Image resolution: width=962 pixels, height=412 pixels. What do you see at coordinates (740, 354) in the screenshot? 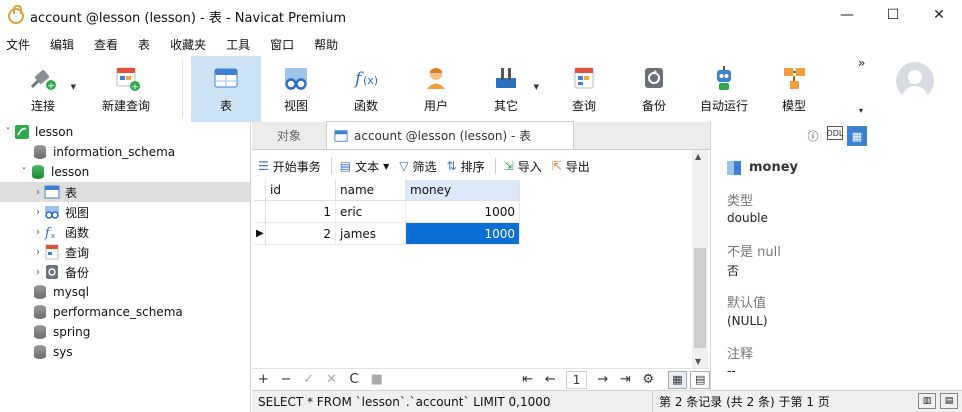
I see `comment-label: 注释` at bounding box center [740, 354].